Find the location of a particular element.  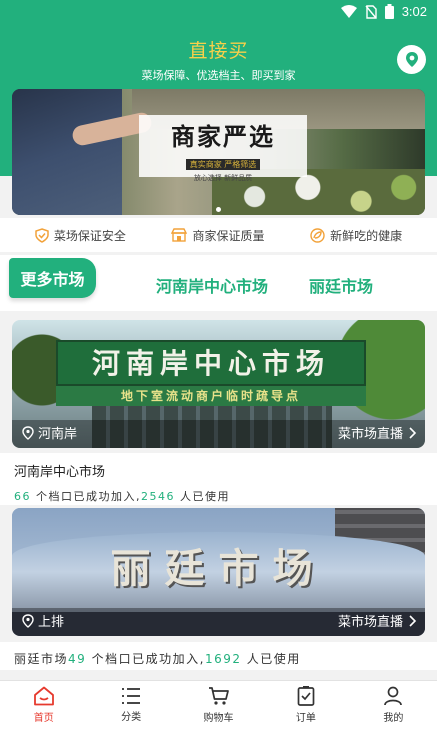

banner-photo-shopper is located at coordinates (67, 152).